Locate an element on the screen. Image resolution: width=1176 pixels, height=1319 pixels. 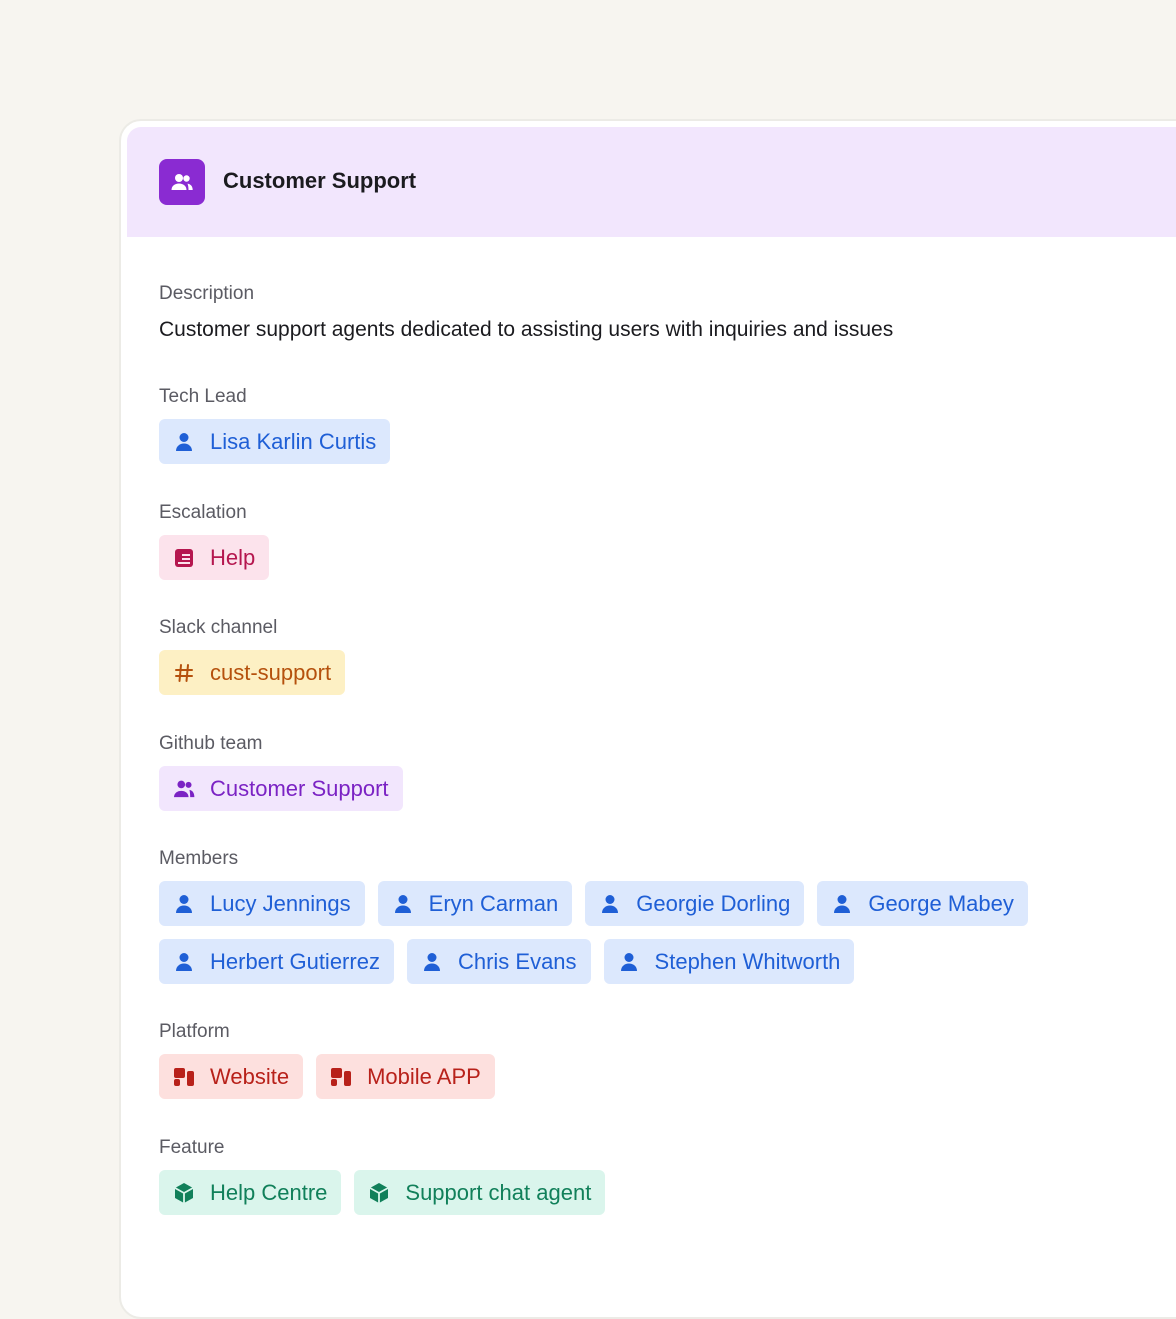
platform-section: Platform Website Mobile APP is located at coordinates (639, 1059).